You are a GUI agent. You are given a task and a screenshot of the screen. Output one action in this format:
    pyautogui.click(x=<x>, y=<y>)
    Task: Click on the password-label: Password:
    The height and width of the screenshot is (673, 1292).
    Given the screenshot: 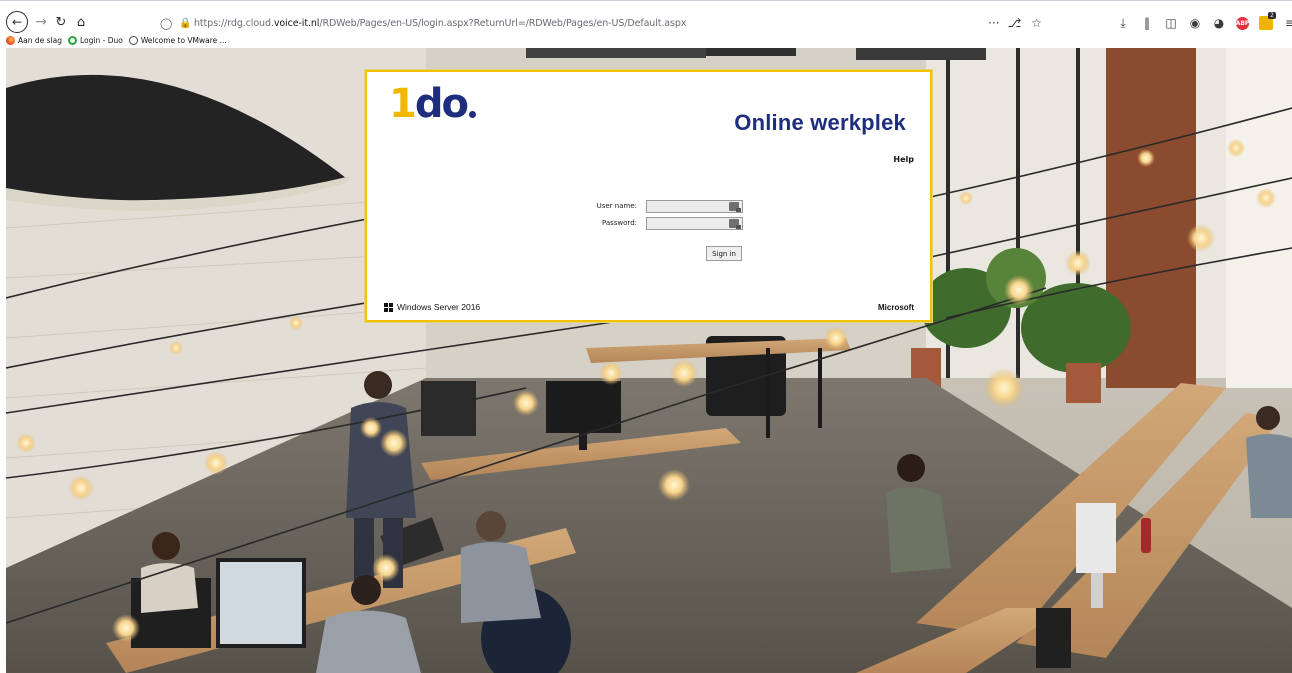 What is the action you would take?
    pyautogui.click(x=619, y=223)
    